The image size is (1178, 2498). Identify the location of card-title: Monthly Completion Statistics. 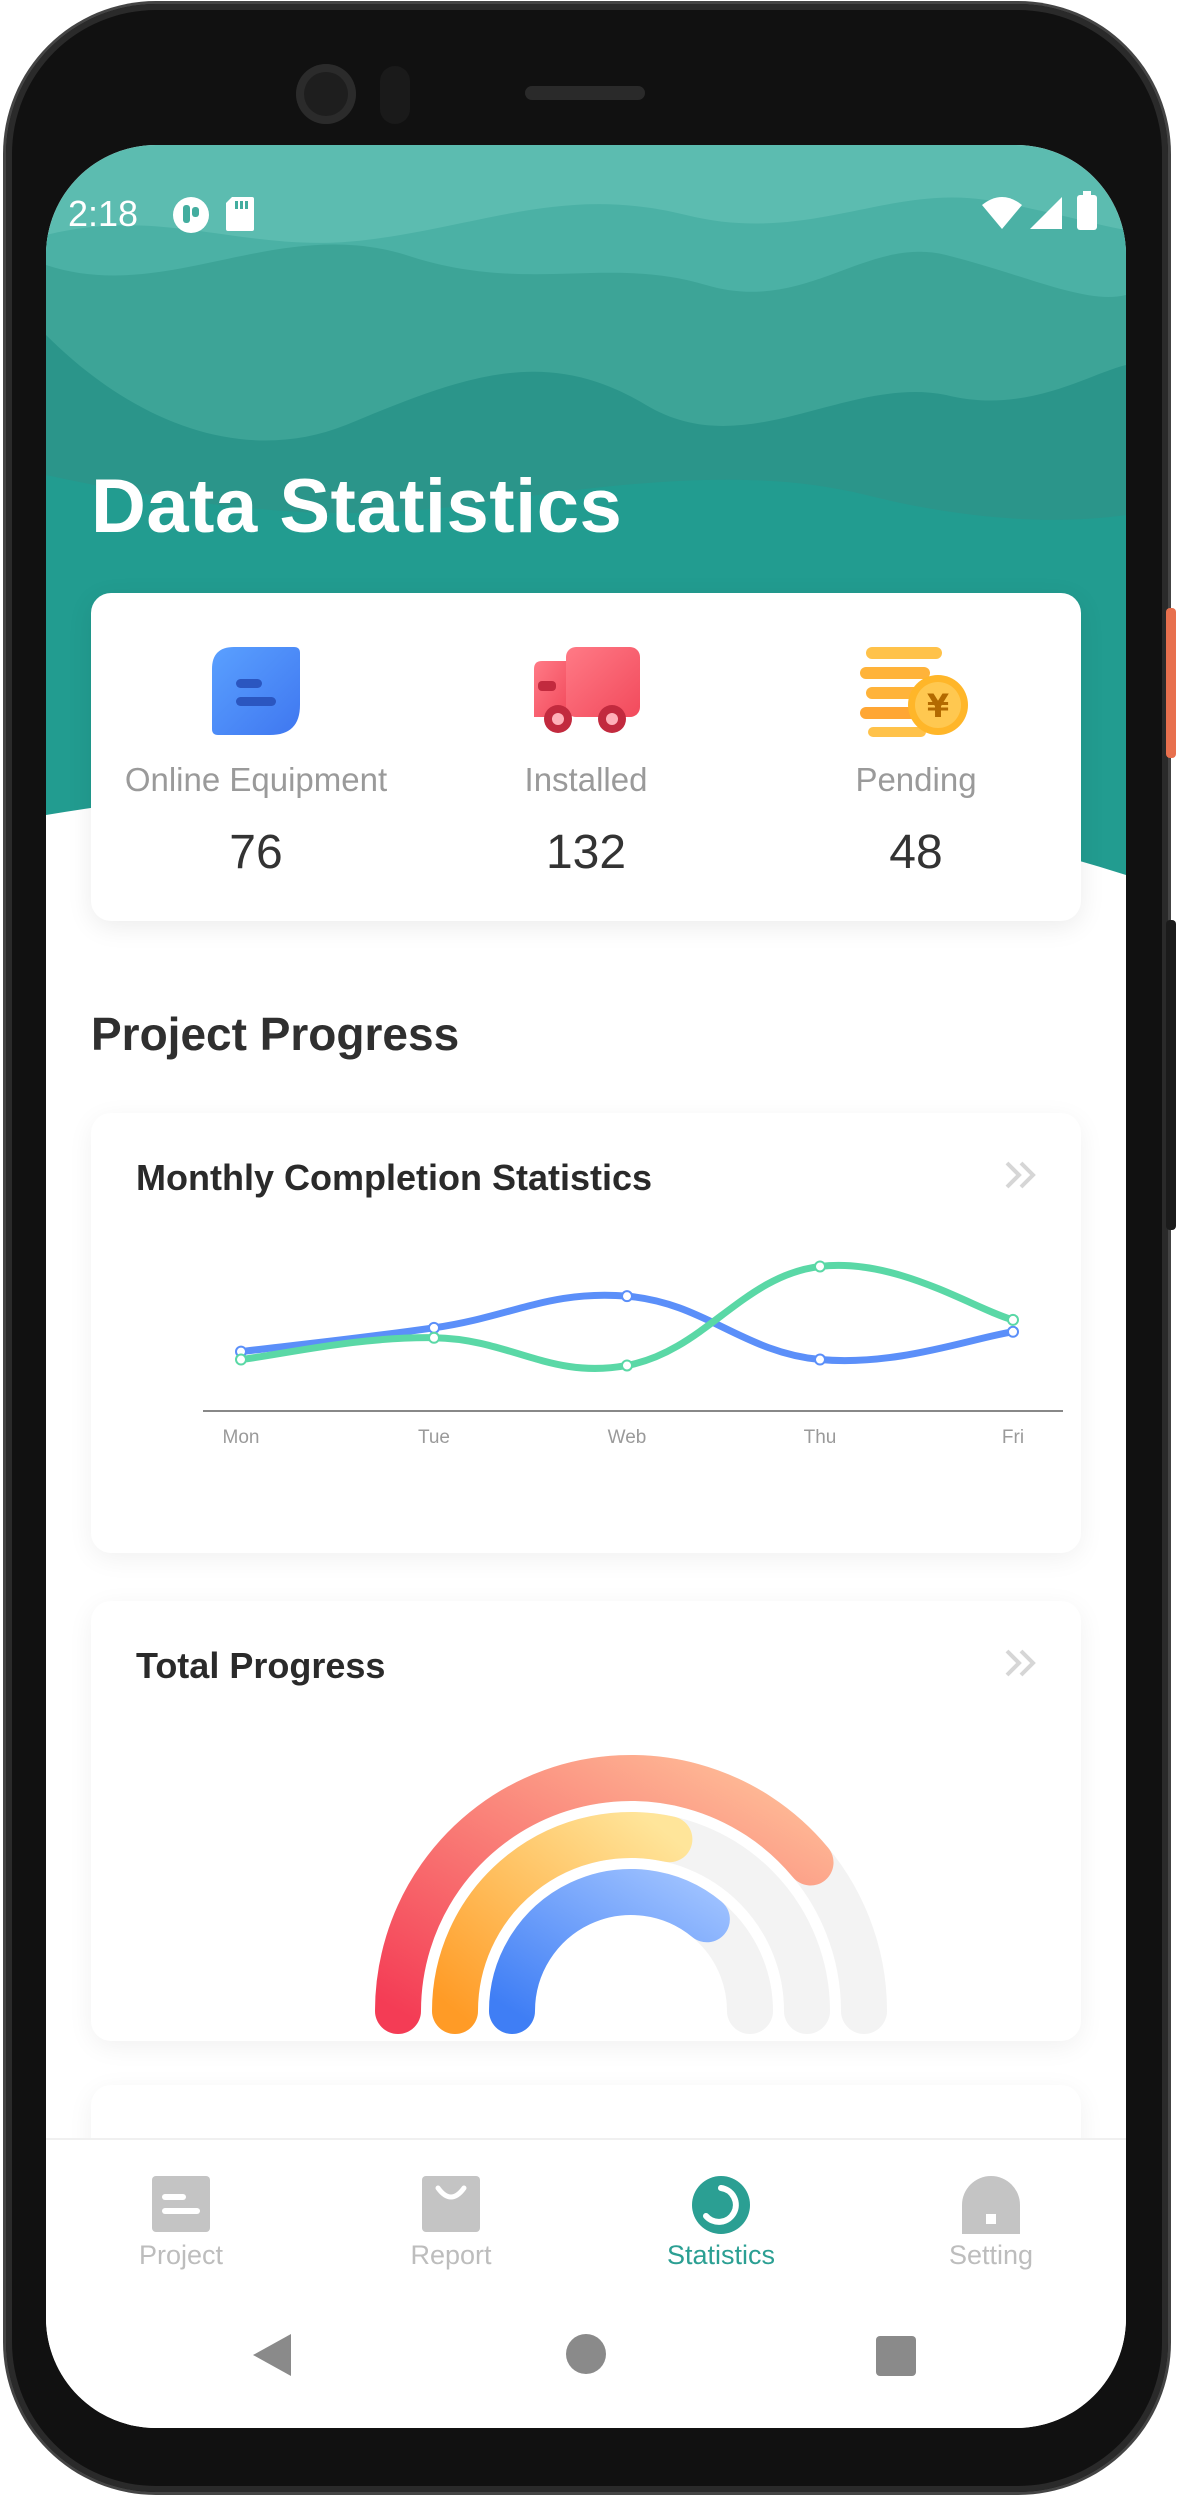
(394, 1177).